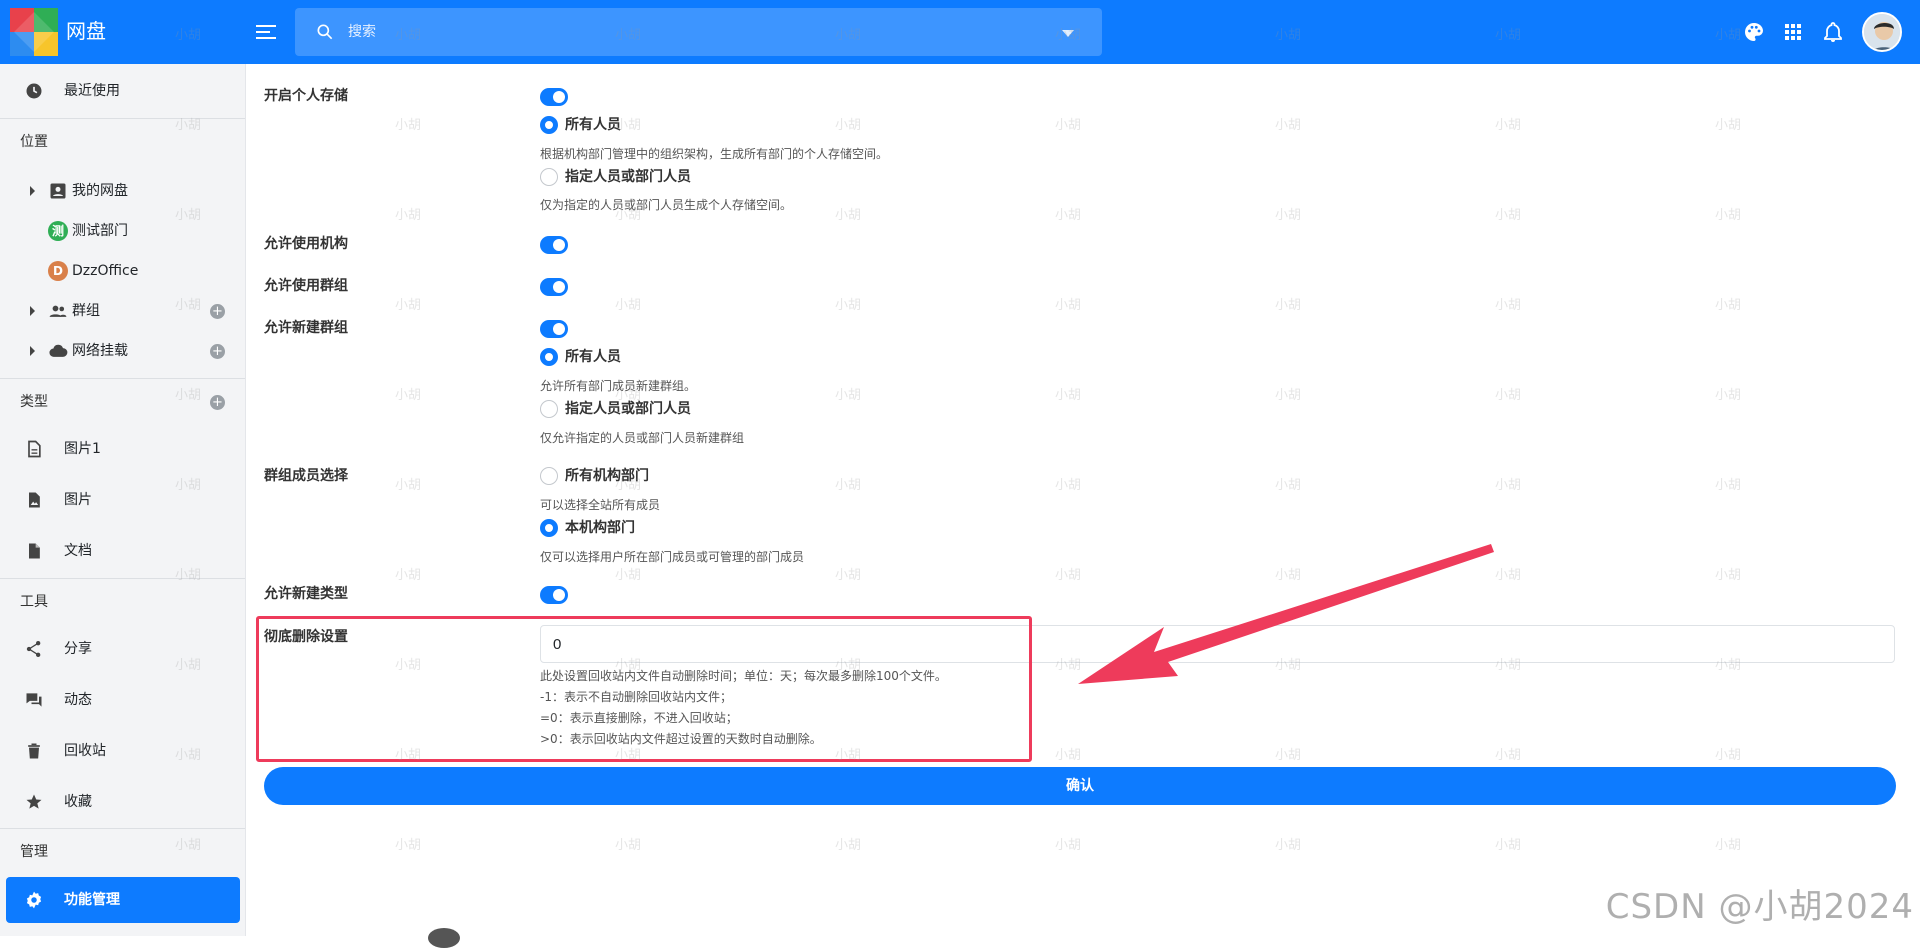 The width and height of the screenshot is (1920, 948). What do you see at coordinates (740, 357) in the screenshot?
I see `new-group-radio-all: 所有人员` at bounding box center [740, 357].